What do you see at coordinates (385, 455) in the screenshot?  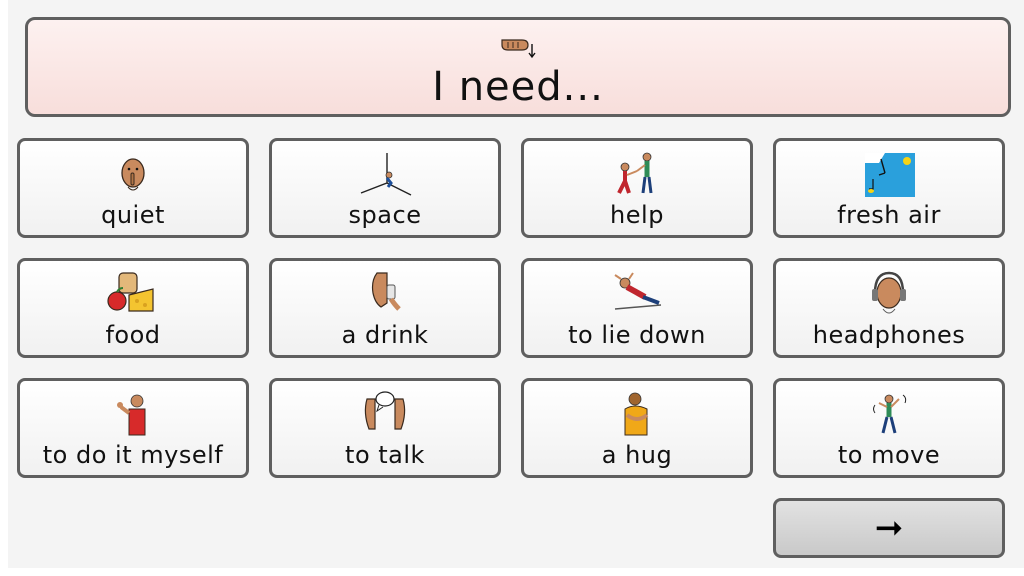 I see `tile-label: to talk` at bounding box center [385, 455].